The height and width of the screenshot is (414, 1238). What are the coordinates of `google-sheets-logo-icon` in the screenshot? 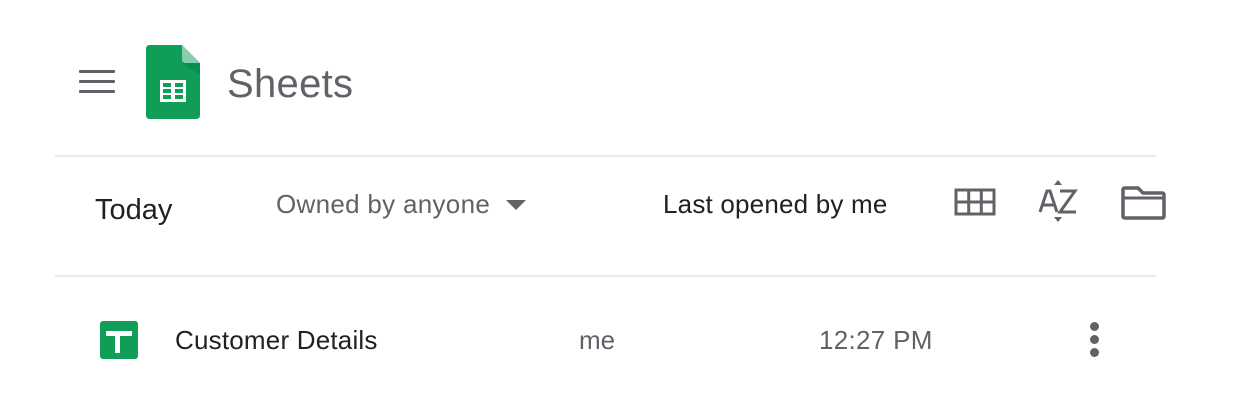 It's located at (173, 82).